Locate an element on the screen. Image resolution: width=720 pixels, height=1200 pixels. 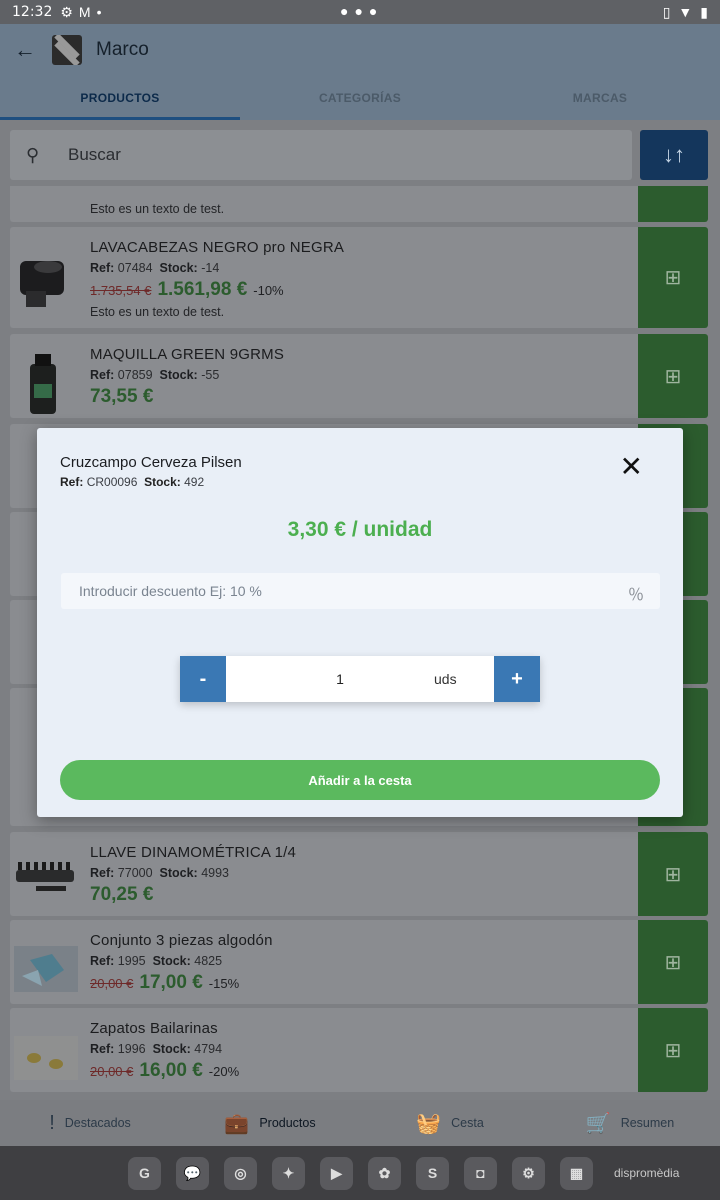
sort-icon: ↓↑ is located at coordinates (674, 154).